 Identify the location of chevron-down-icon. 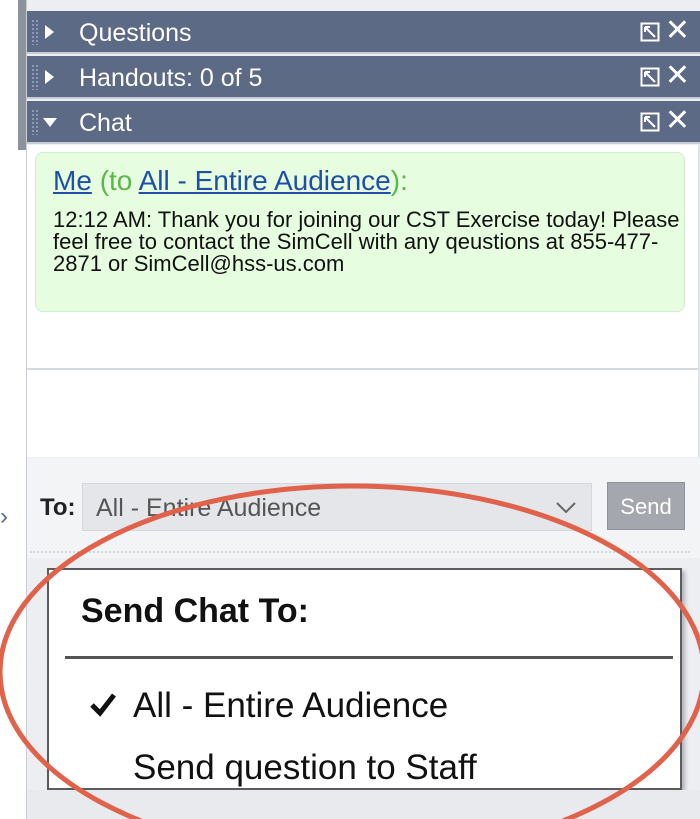
(566, 507).